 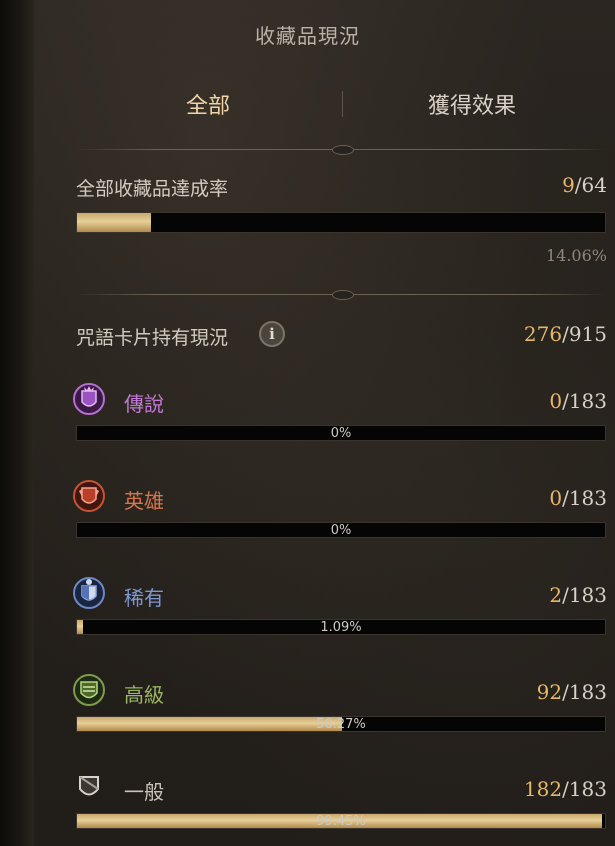 What do you see at coordinates (17, 423) in the screenshot?
I see `left-edge-shadow` at bounding box center [17, 423].